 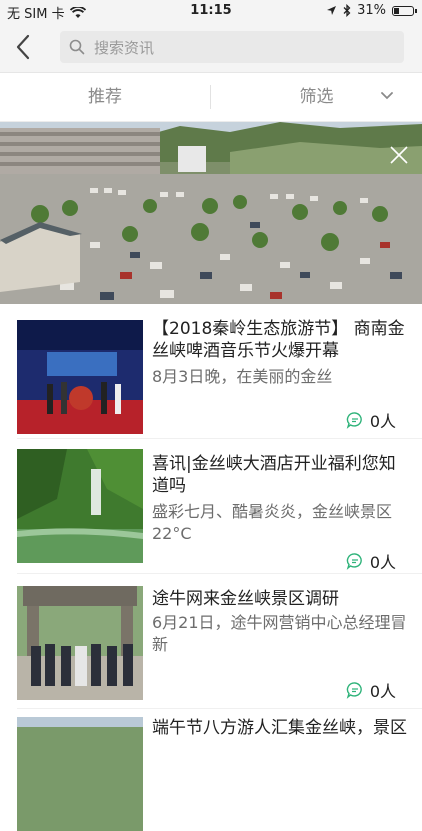 I want to click on news-item: 端午节八方游人汇集金丝峡，景区, so click(x=211, y=770).